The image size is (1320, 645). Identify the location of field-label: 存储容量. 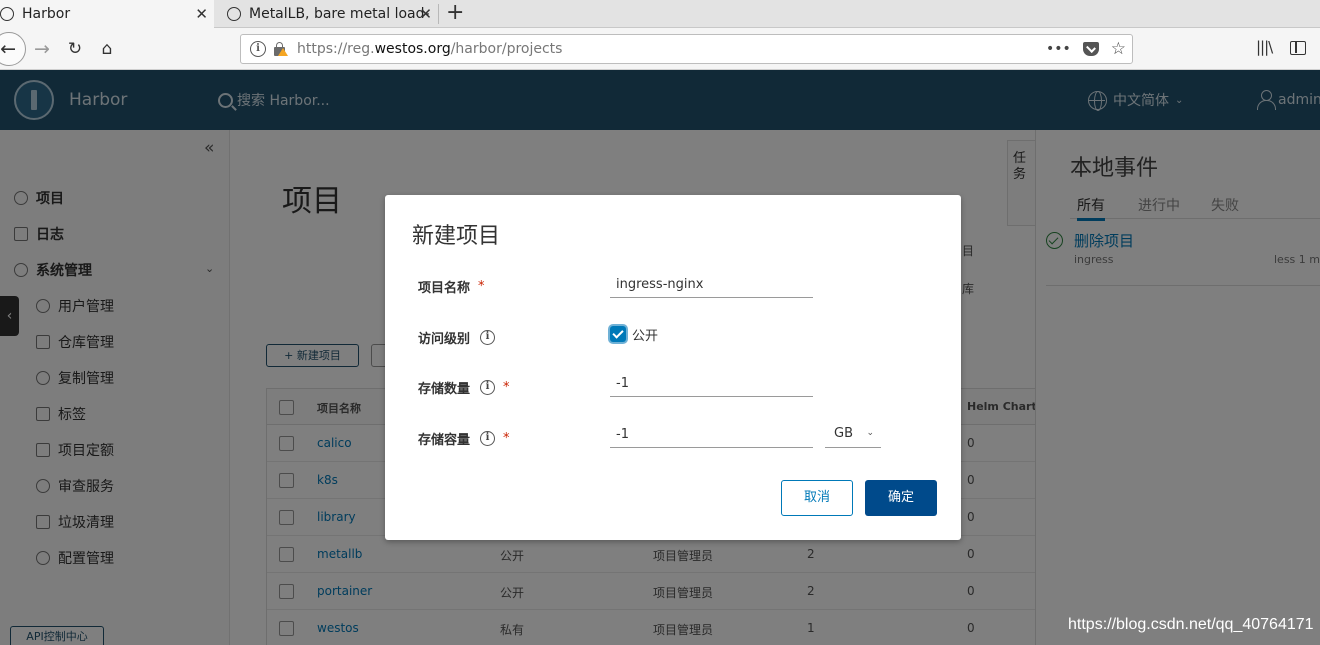
(444, 440).